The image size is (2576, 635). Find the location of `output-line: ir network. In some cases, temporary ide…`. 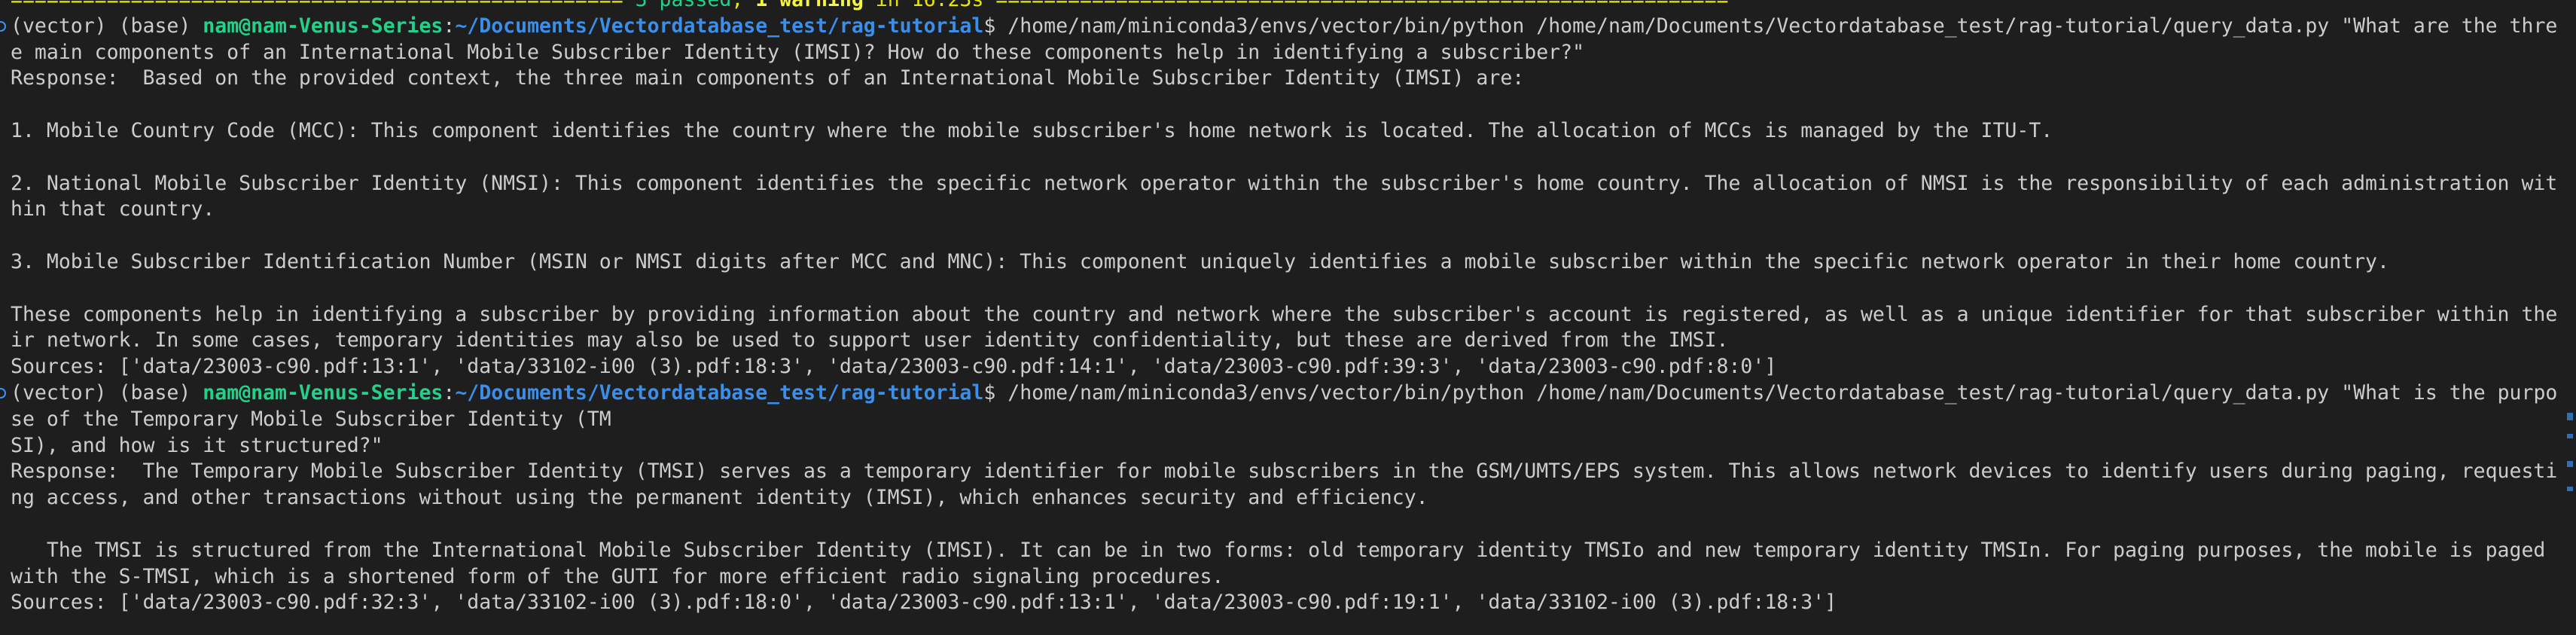

output-line: ir network. In some cases, temporary ide… is located at coordinates (870, 340).